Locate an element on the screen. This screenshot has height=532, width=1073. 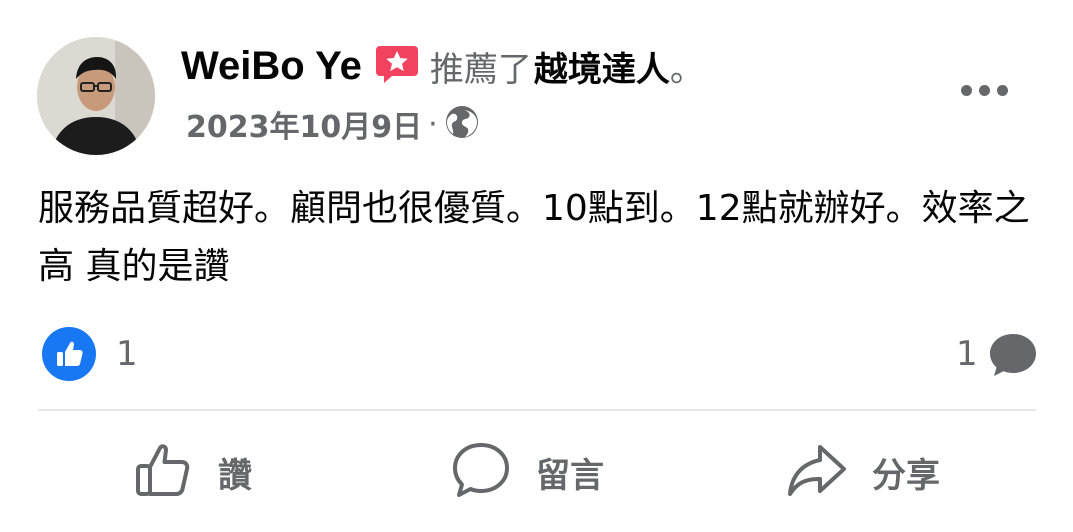
share-arrow-icon is located at coordinates (817, 472).